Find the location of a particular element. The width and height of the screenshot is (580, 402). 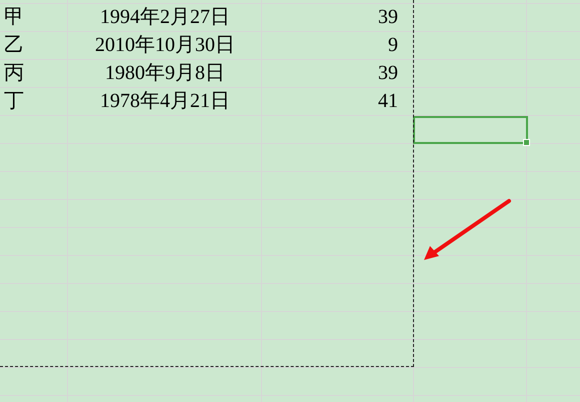

table-cell-text: 9 is located at coordinates (393, 45).